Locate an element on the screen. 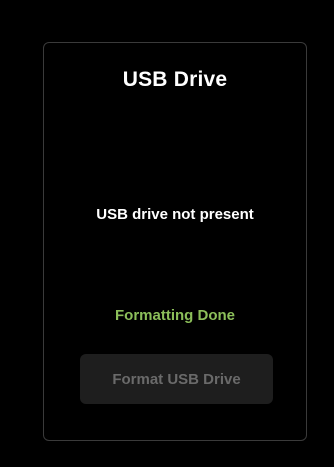 Image resolution: width=334 pixels, height=467 pixels. panel-title: USB Drive is located at coordinates (175, 79).